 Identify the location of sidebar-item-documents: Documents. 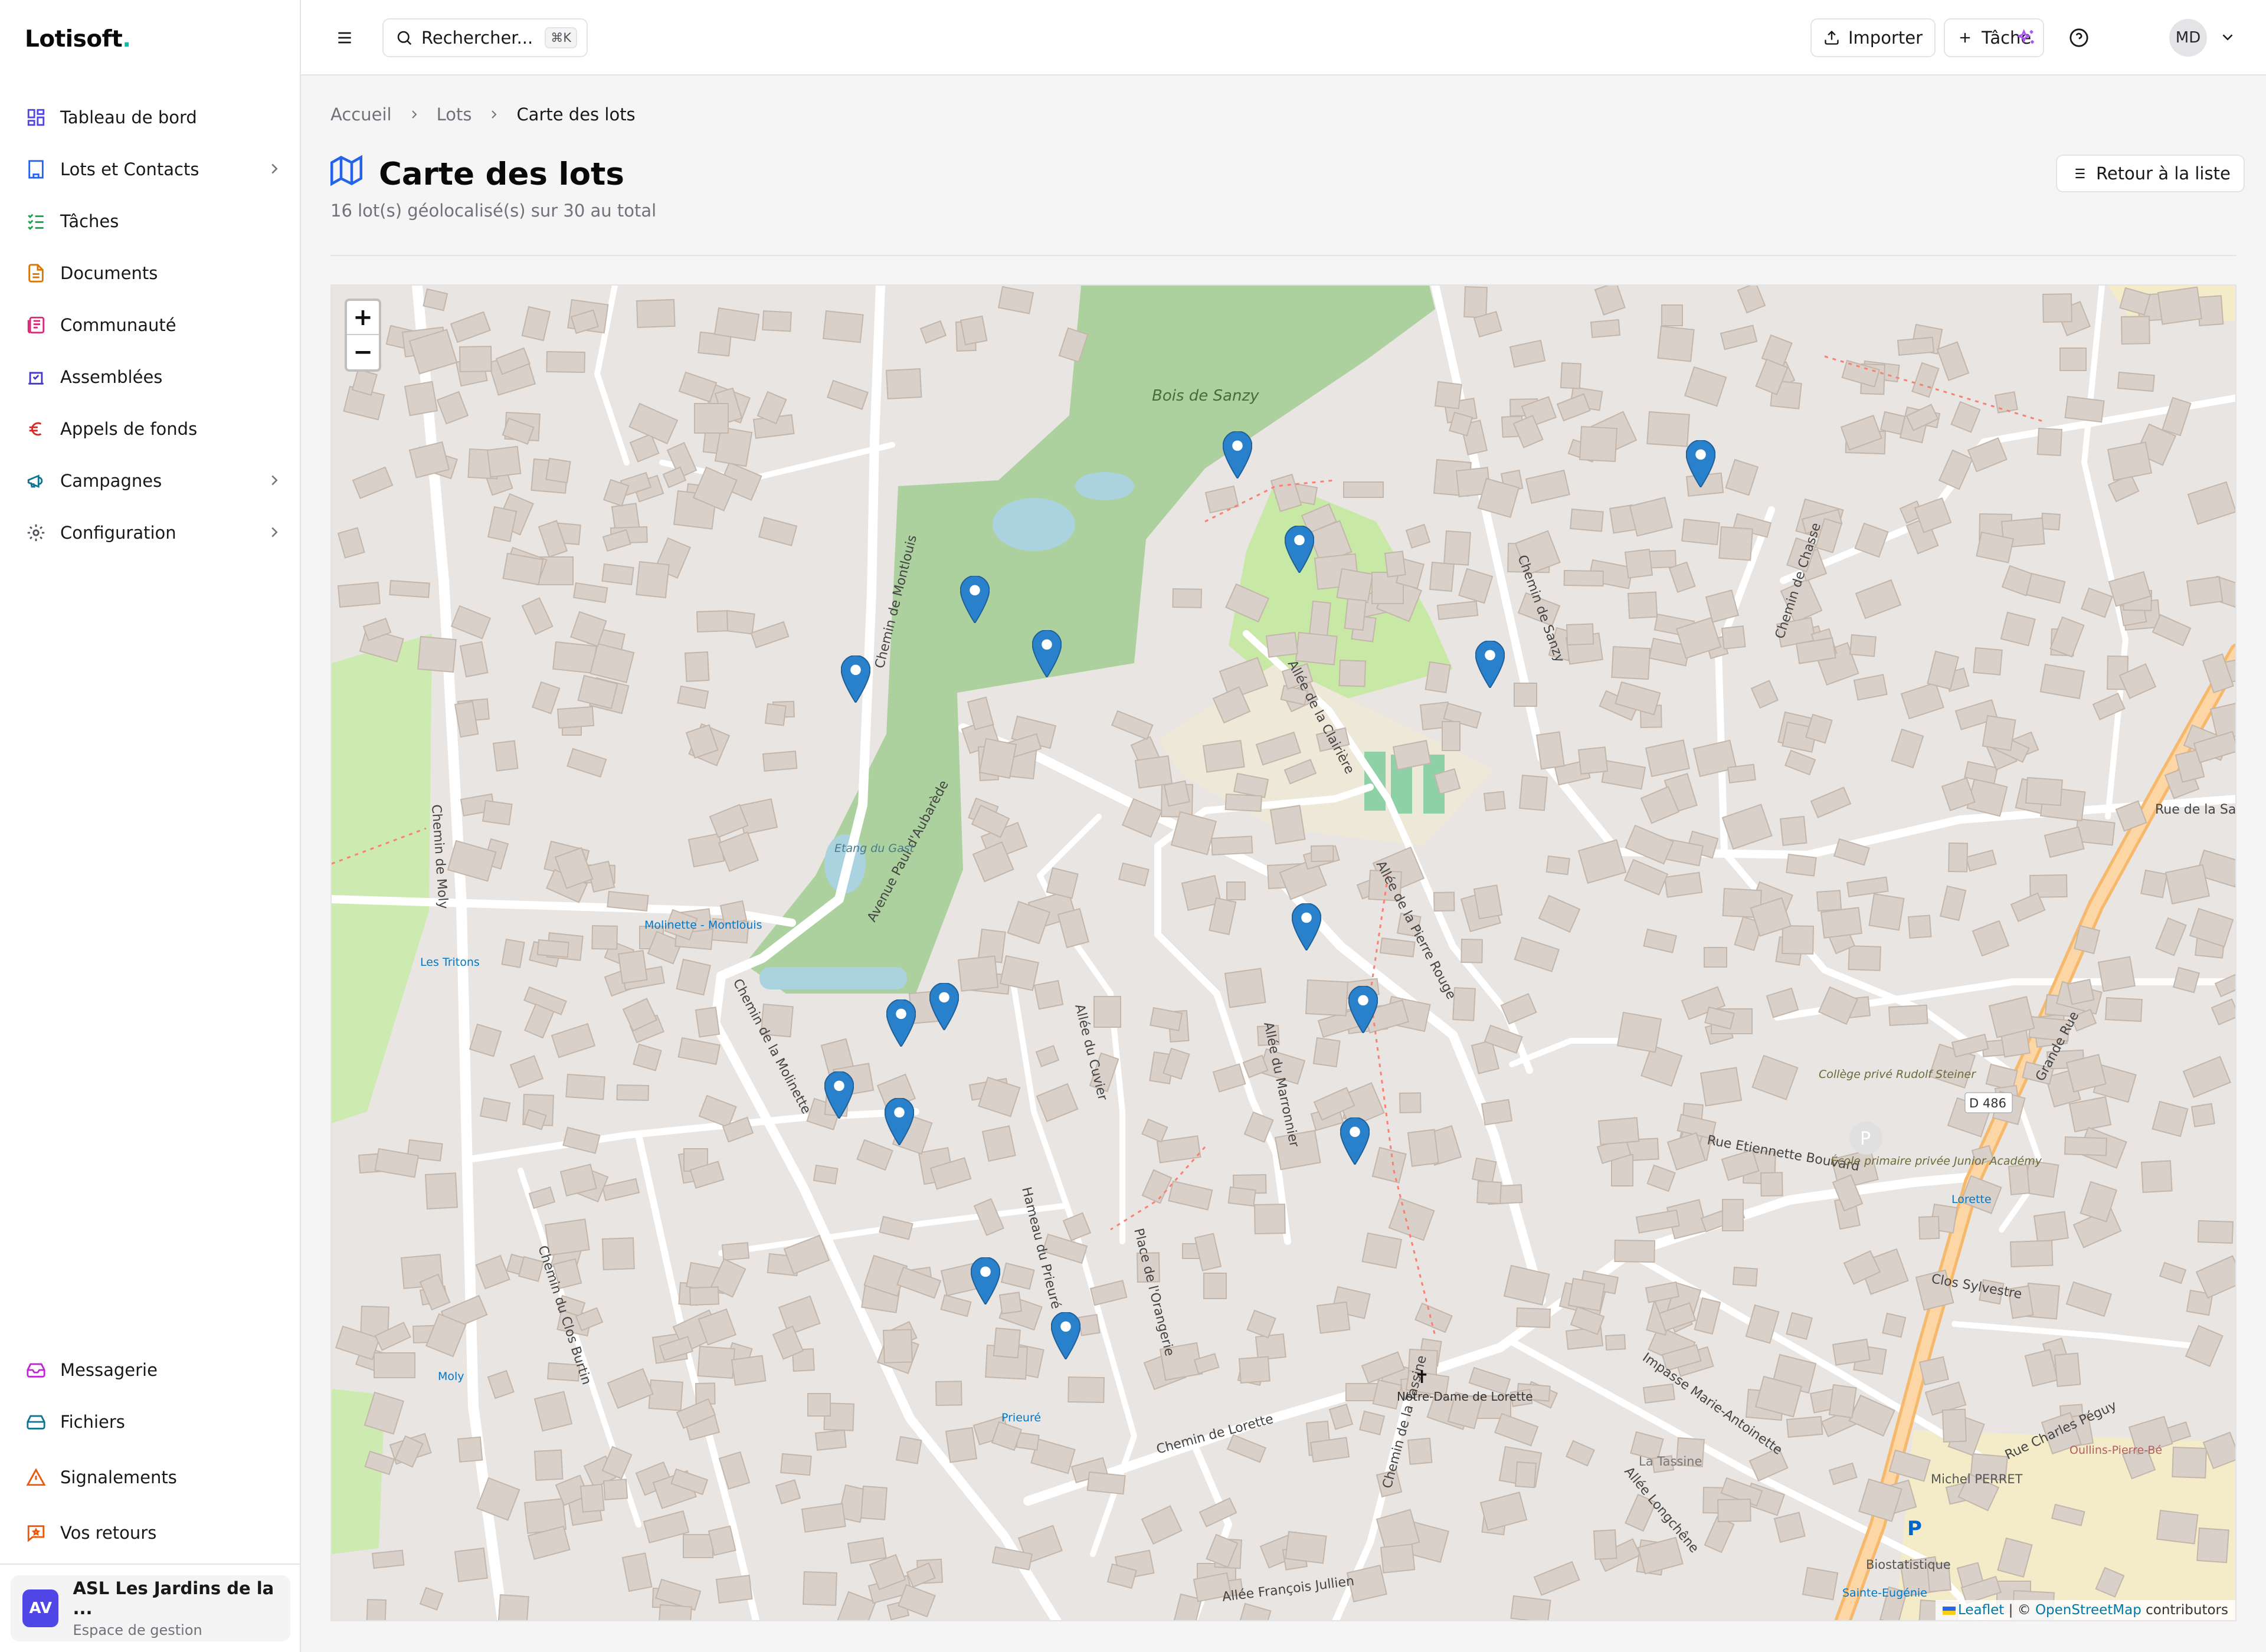
(150, 273).